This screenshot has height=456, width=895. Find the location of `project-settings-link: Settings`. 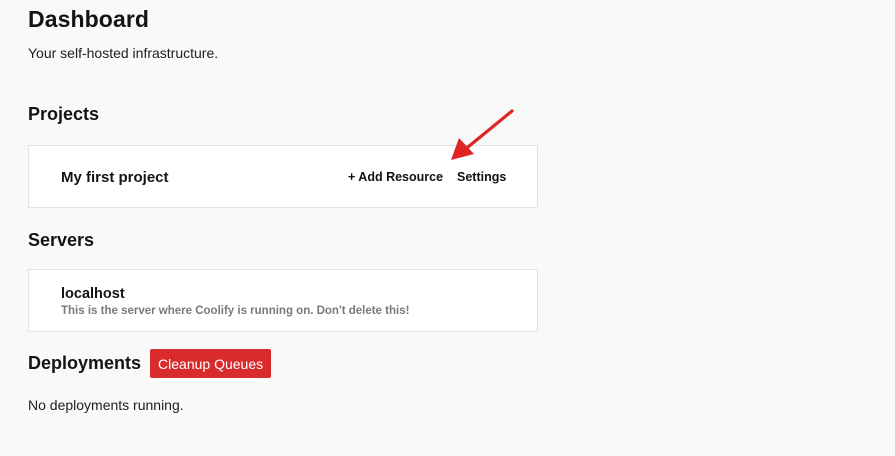

project-settings-link: Settings is located at coordinates (481, 177).